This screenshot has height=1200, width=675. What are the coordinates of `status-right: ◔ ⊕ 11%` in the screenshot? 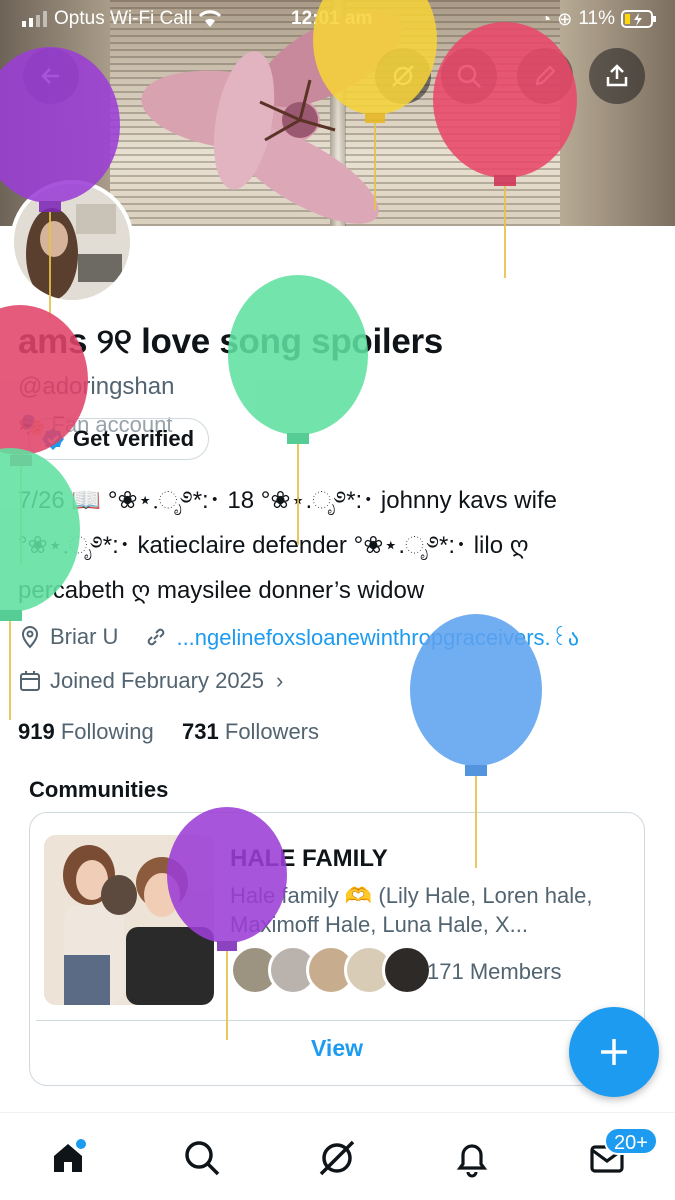 It's located at (598, 19).